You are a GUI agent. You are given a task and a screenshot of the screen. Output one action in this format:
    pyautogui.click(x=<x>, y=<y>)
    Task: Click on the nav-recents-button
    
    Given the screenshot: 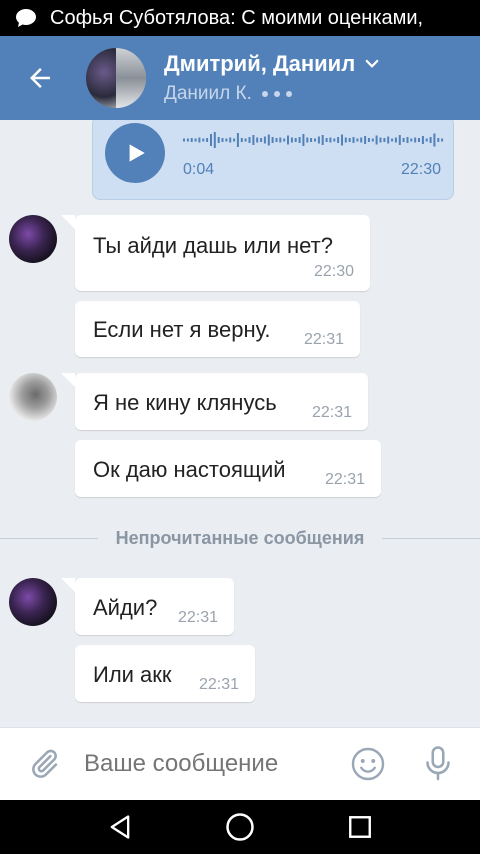 What is the action you would take?
    pyautogui.click(x=360, y=827)
    